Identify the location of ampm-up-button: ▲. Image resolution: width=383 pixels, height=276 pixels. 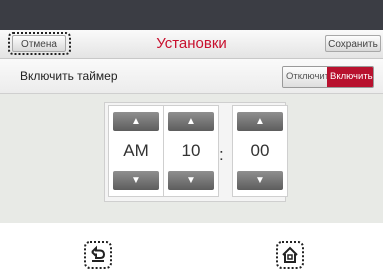
(136, 121).